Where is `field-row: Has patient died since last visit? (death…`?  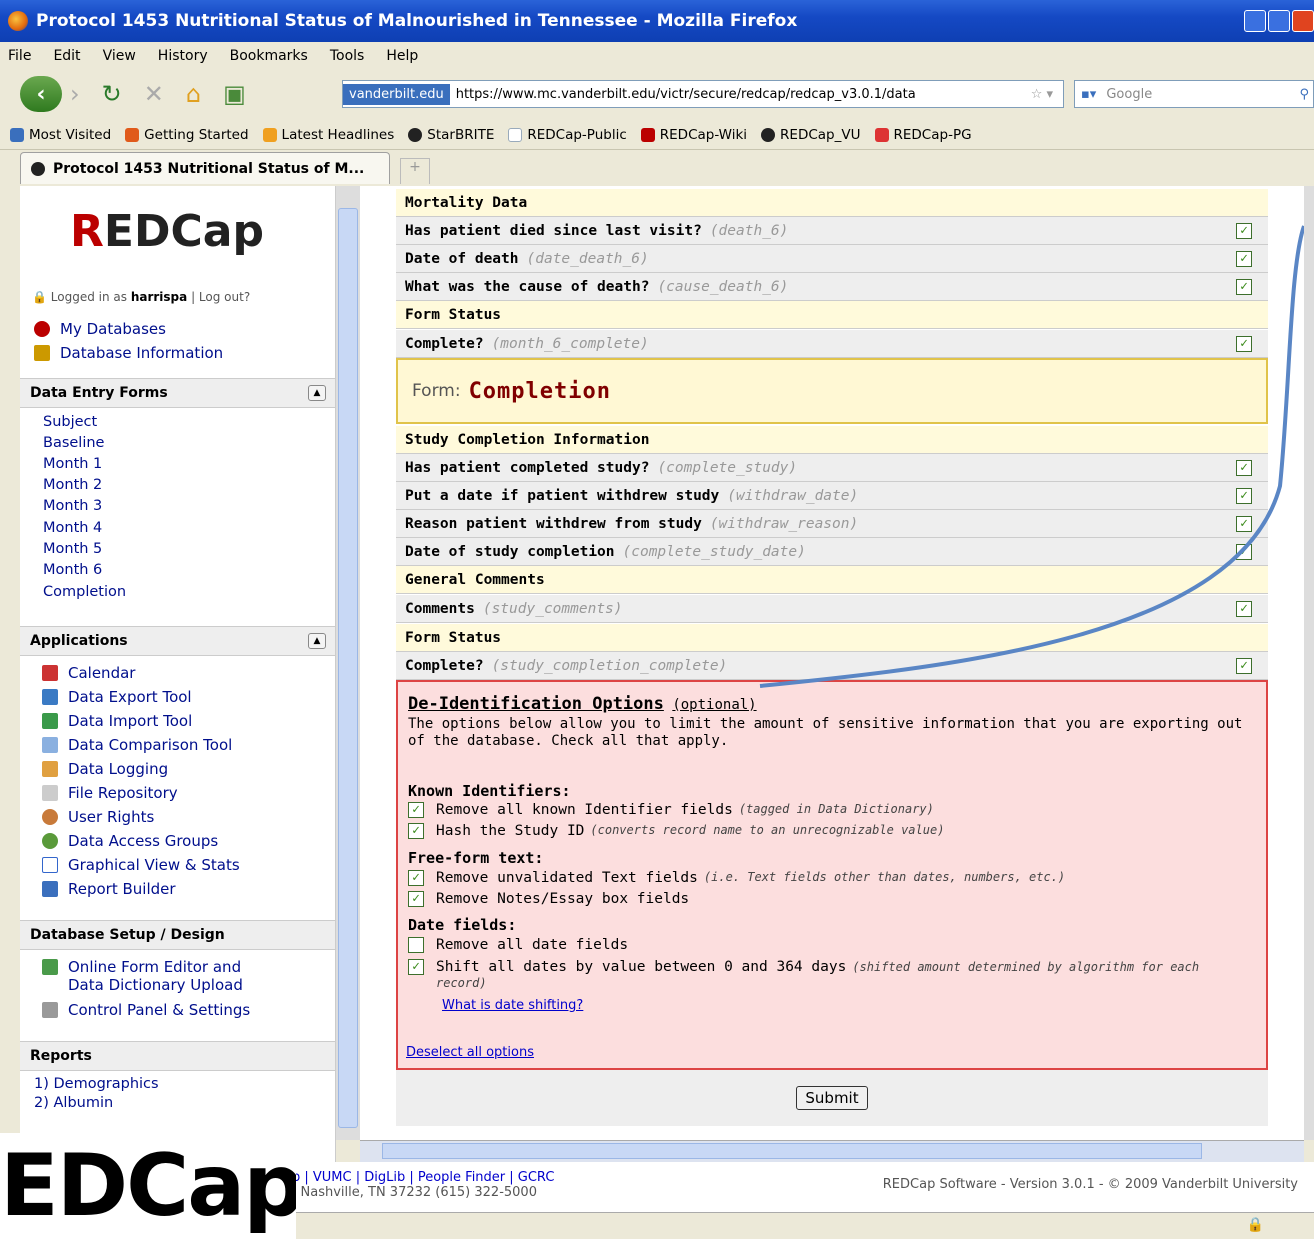 field-row: Has patient died since last visit? (death… is located at coordinates (832, 231).